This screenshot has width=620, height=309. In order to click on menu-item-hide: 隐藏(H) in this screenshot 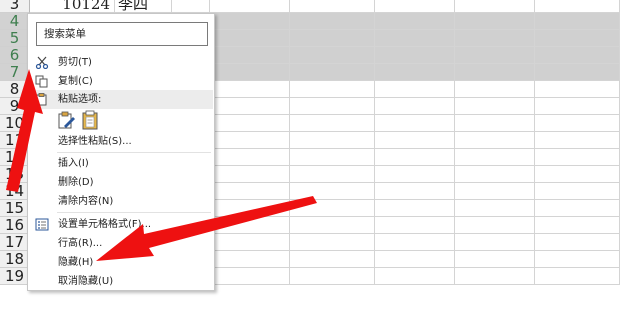, I will do `click(121, 262)`.